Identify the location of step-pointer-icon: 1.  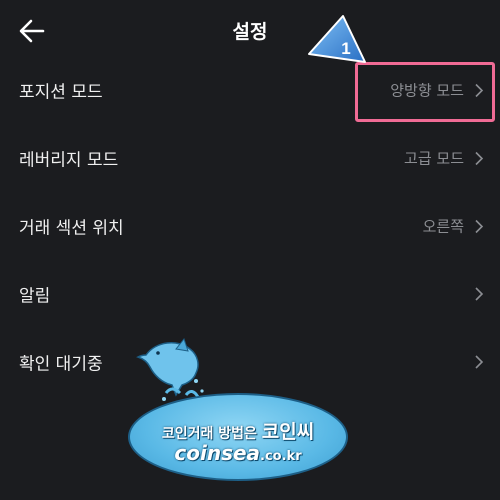
(337, 39).